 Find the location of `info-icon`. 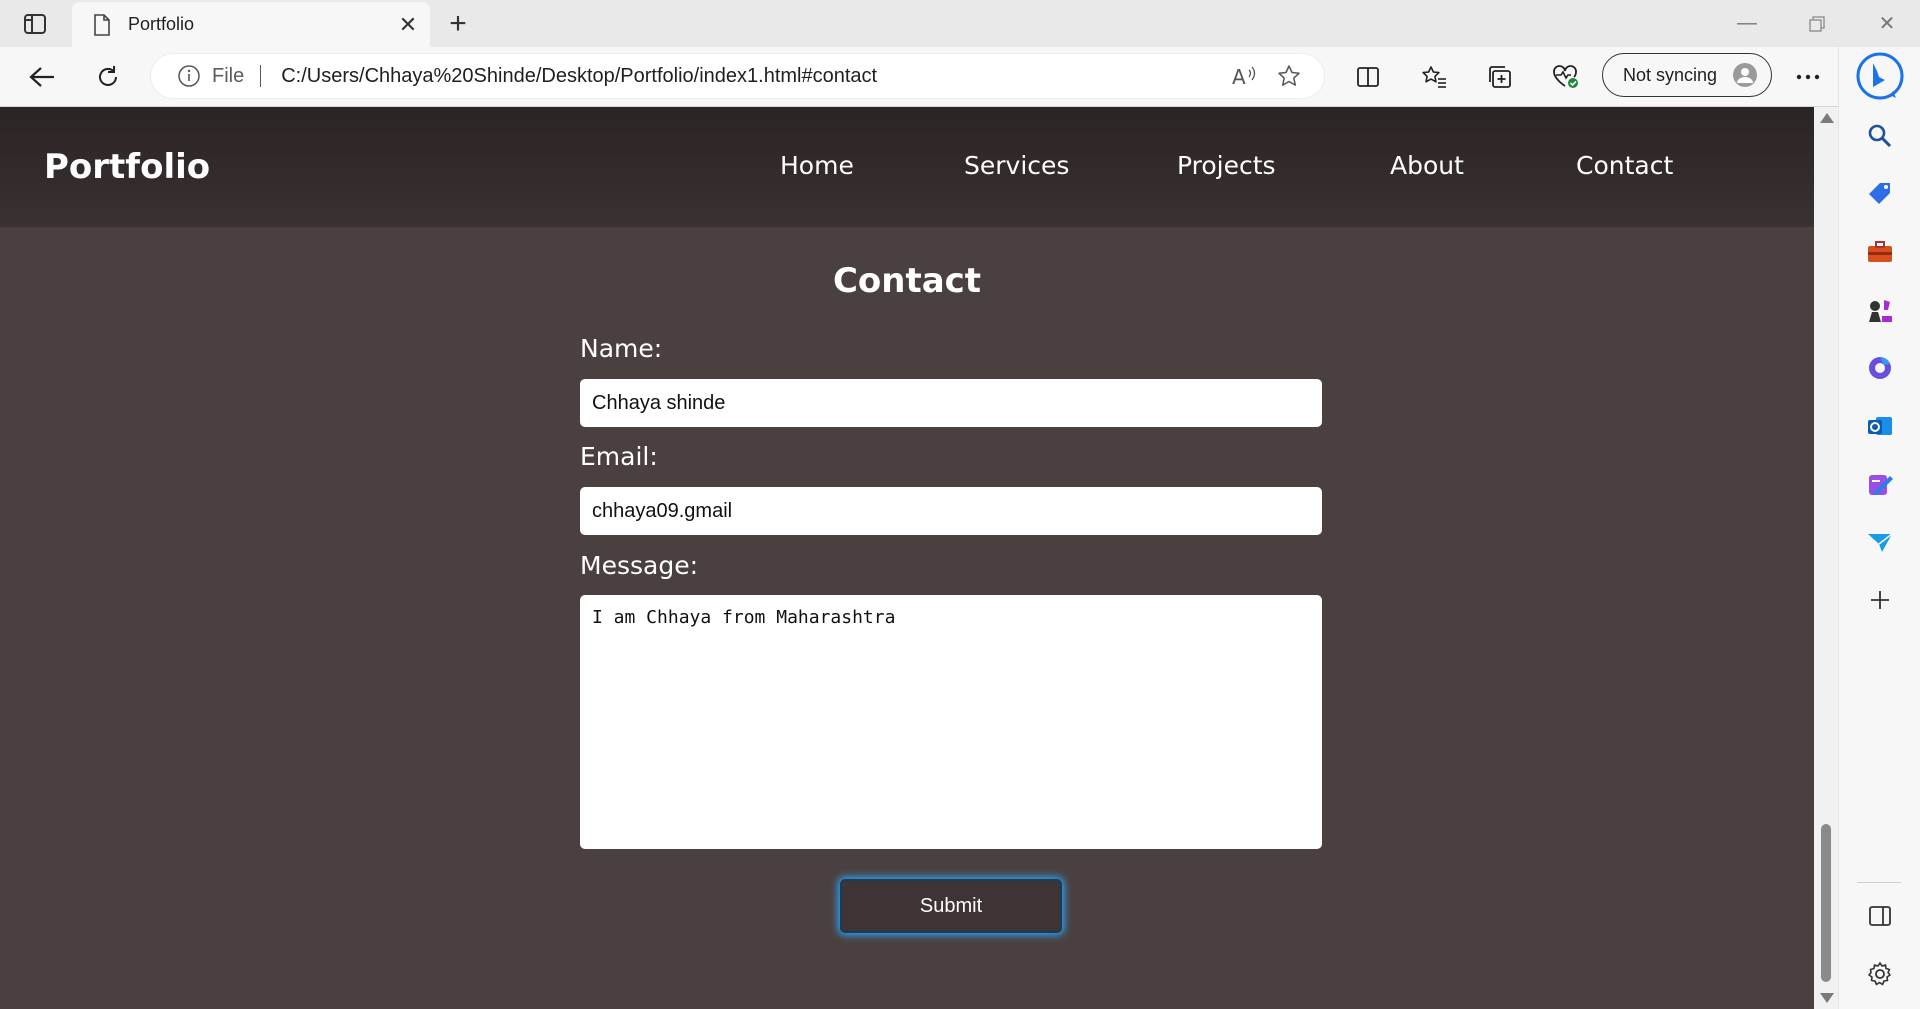

info-icon is located at coordinates (189, 76).